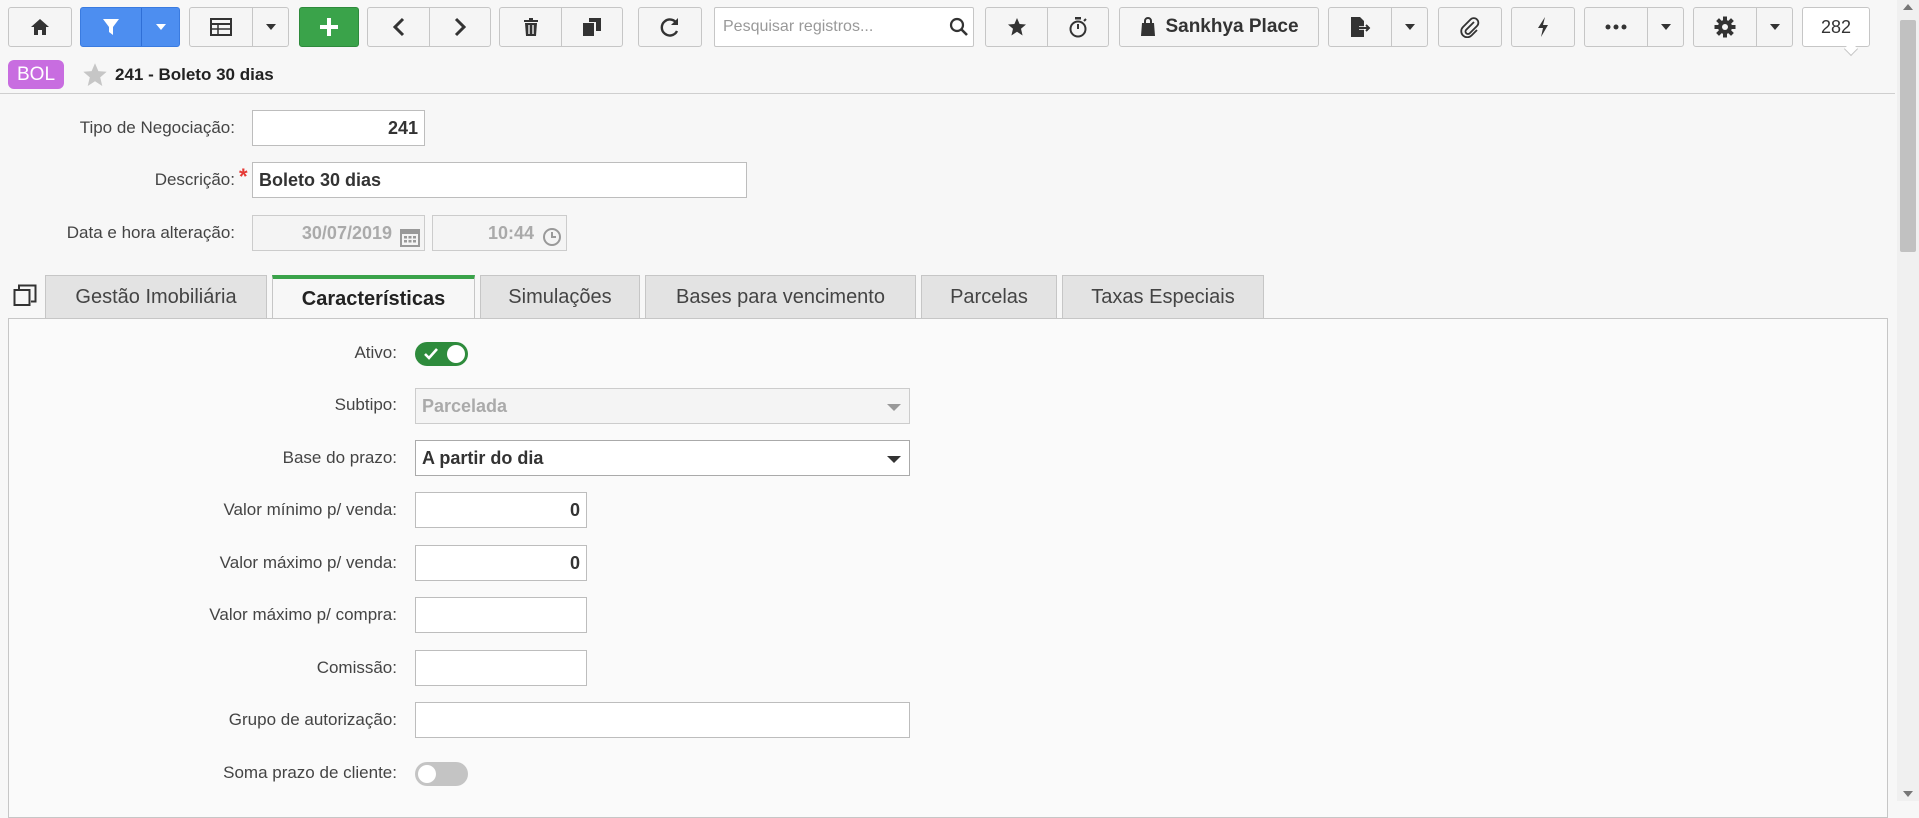 The image size is (1919, 818). What do you see at coordinates (662, 720) in the screenshot?
I see `grupo-autorizacao-field` at bounding box center [662, 720].